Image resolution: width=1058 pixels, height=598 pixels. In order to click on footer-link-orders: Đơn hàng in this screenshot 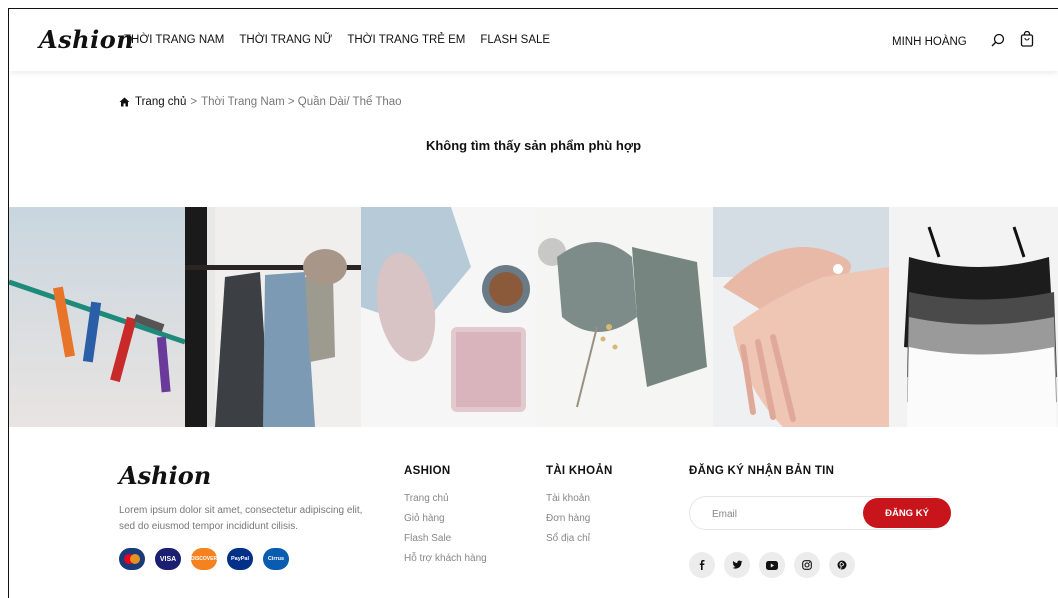, I will do `click(579, 518)`.